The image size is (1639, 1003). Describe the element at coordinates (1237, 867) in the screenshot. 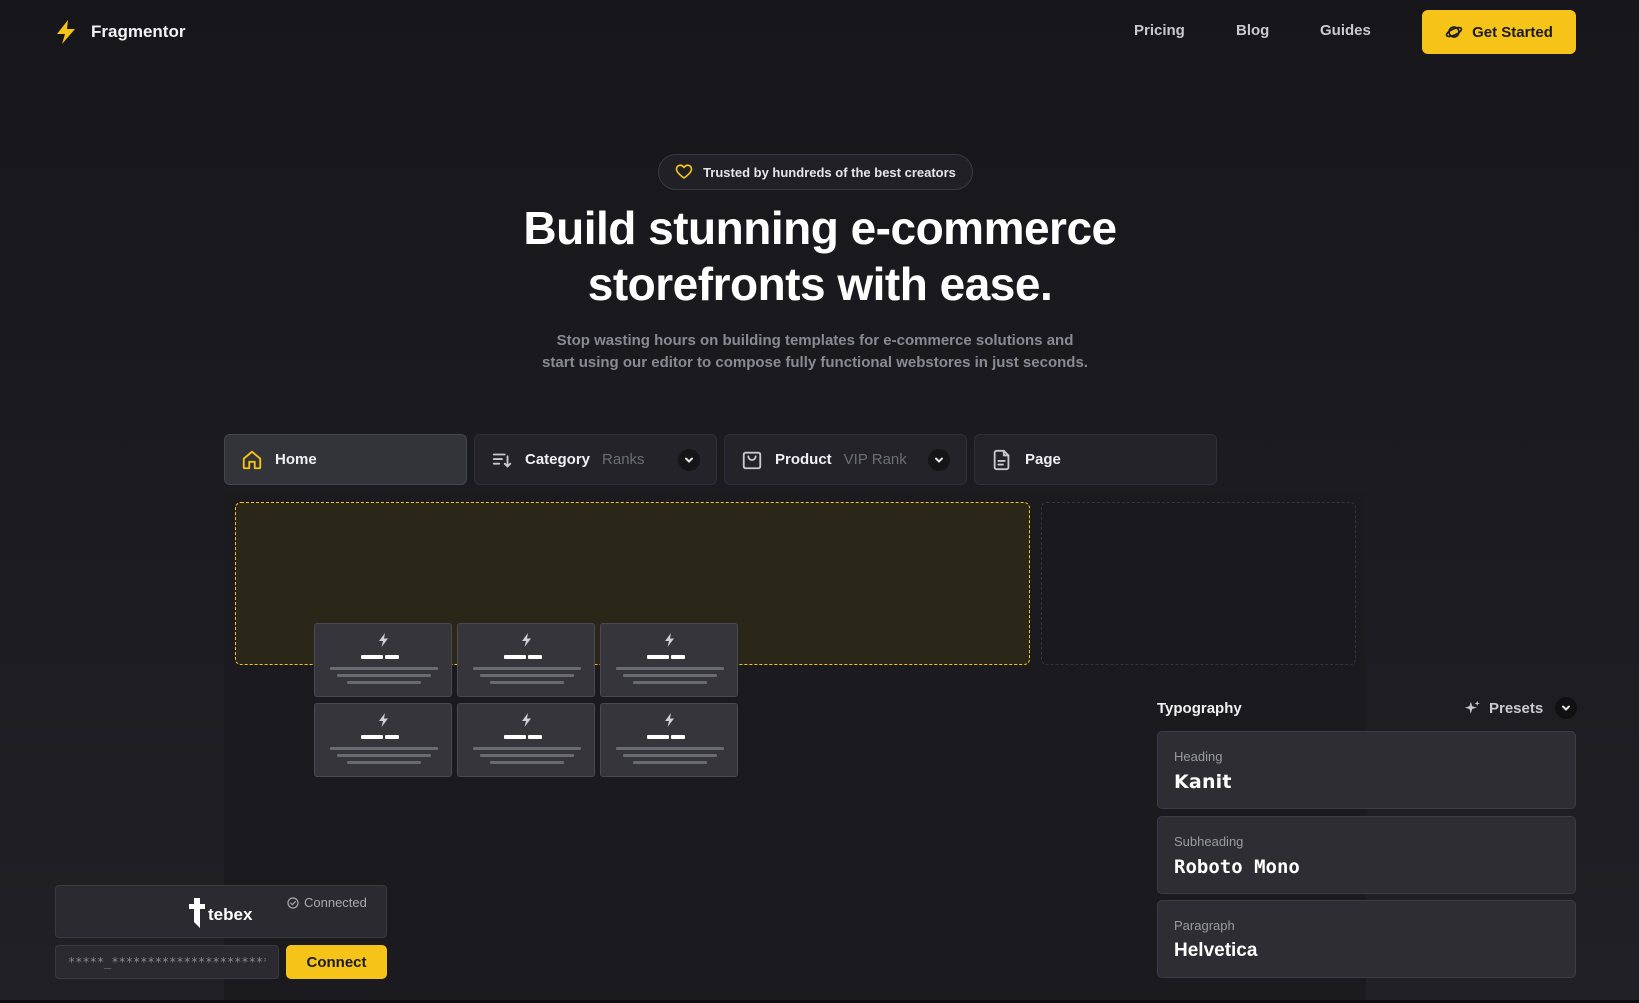

I see `font-name: Roboto Mono` at that location.